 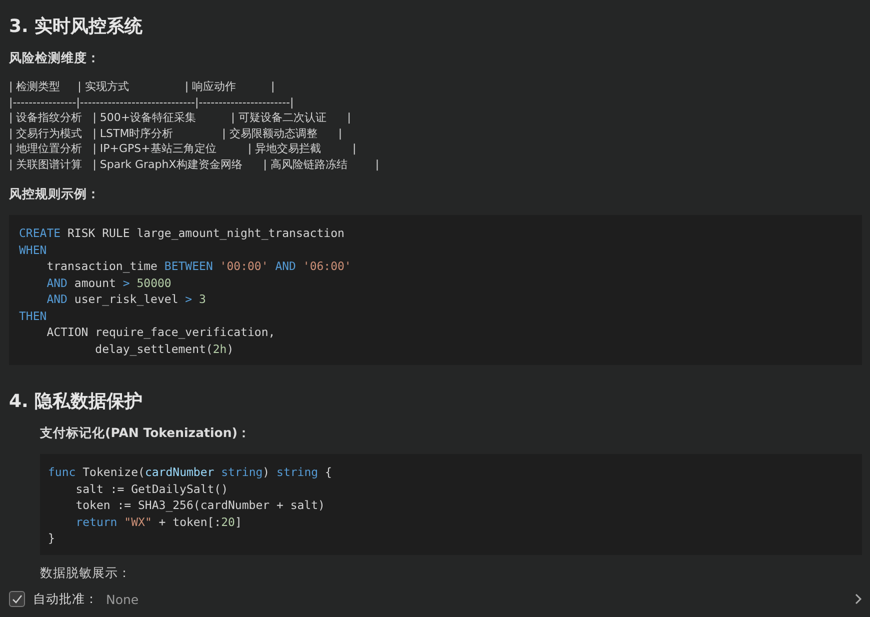 What do you see at coordinates (52, 538) in the screenshot?
I see `code-line: }` at bounding box center [52, 538].